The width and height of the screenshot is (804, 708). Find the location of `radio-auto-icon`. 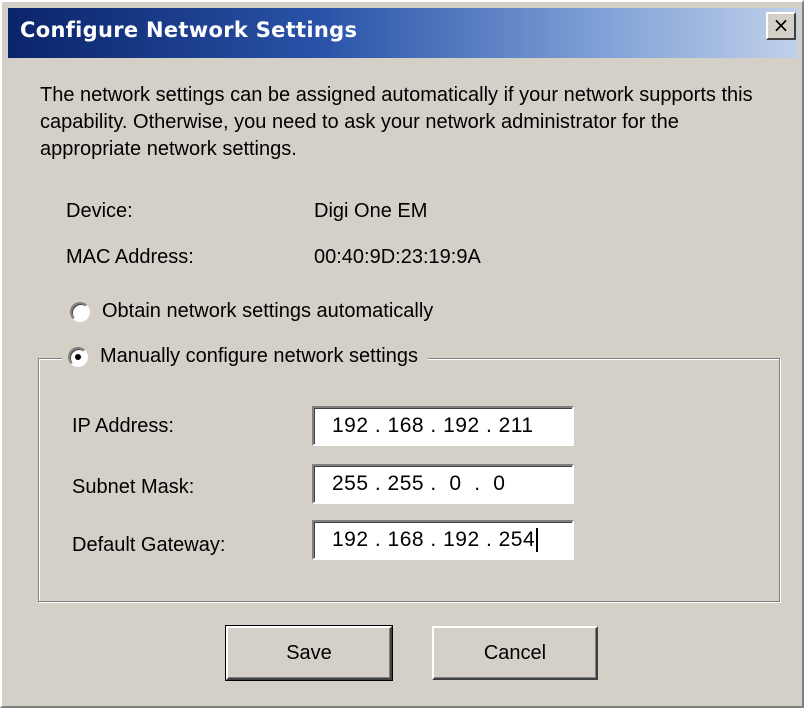

radio-auto-icon is located at coordinates (80, 311).